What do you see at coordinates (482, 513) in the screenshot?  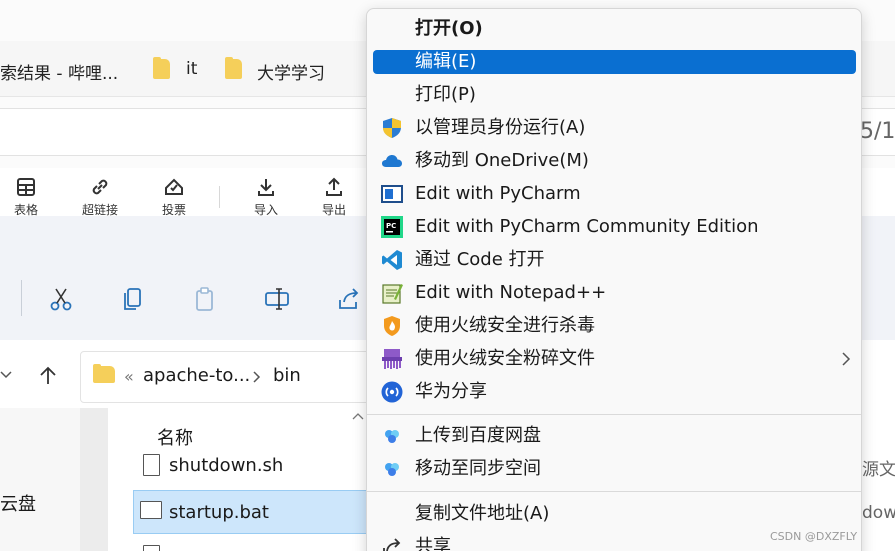 I see `menu-item-copy-path-label: 复制文件地址(A)` at bounding box center [482, 513].